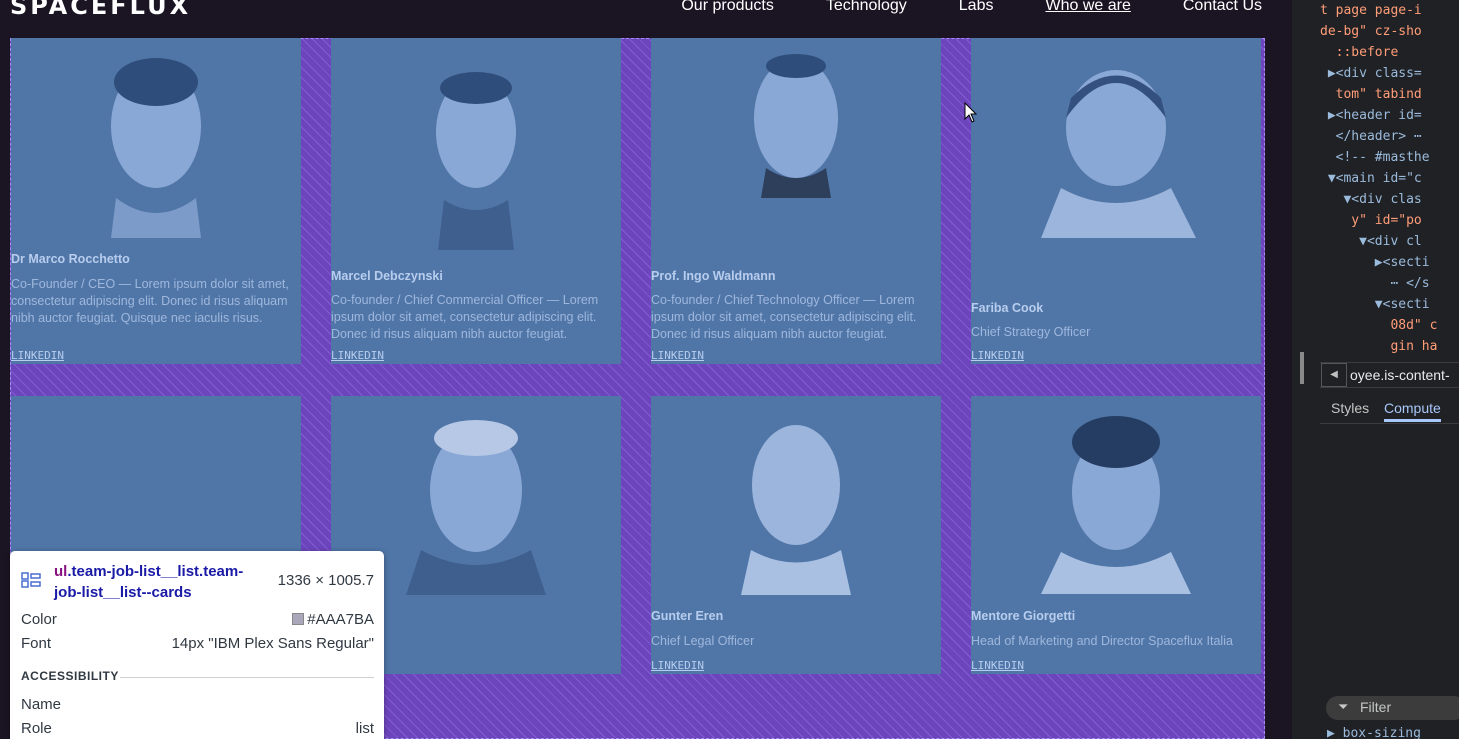  I want to click on nav-who-we-are: Who we are, so click(1087, 7).